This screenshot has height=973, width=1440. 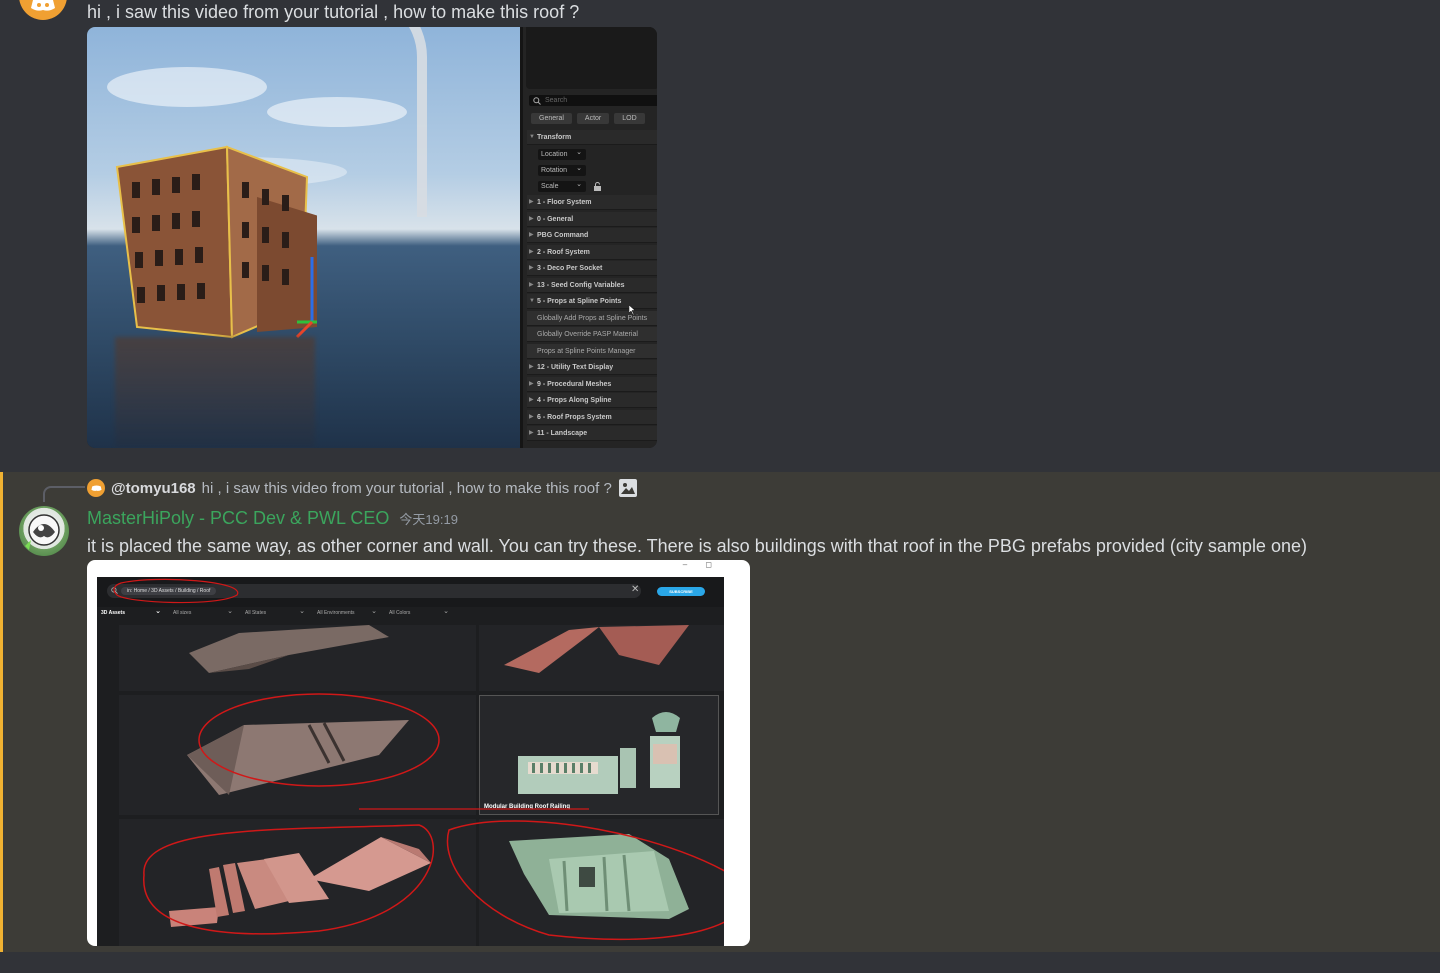 What do you see at coordinates (215, 392) in the screenshot?
I see `water-reflection` at bounding box center [215, 392].